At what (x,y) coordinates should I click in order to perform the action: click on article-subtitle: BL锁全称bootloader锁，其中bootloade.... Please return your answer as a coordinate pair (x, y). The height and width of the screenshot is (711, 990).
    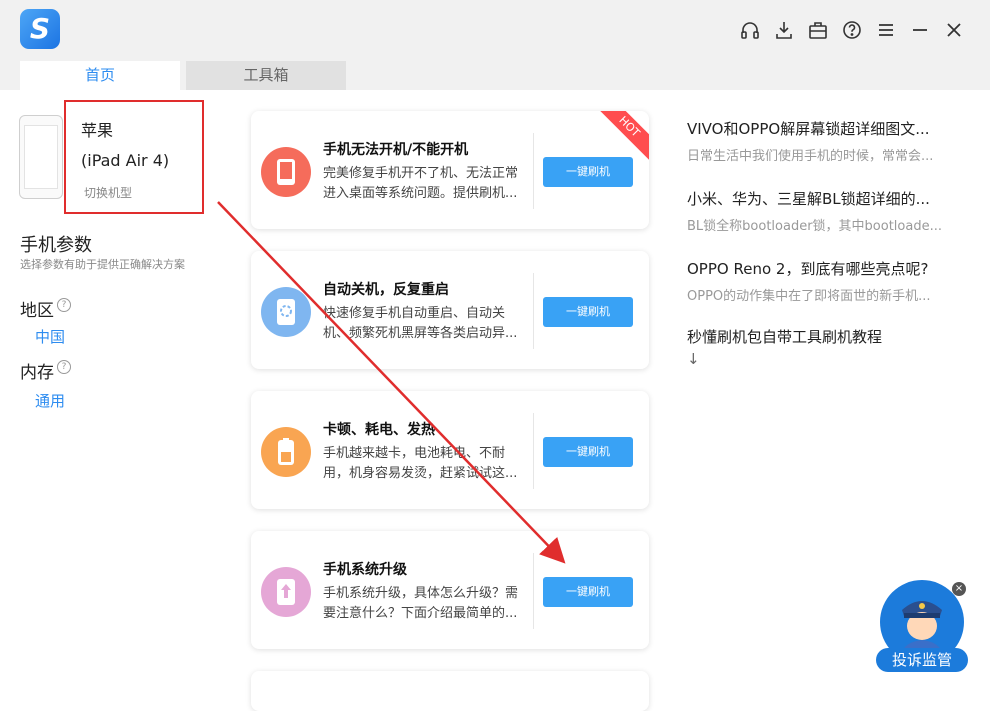
    Looking at the image, I should click on (814, 226).